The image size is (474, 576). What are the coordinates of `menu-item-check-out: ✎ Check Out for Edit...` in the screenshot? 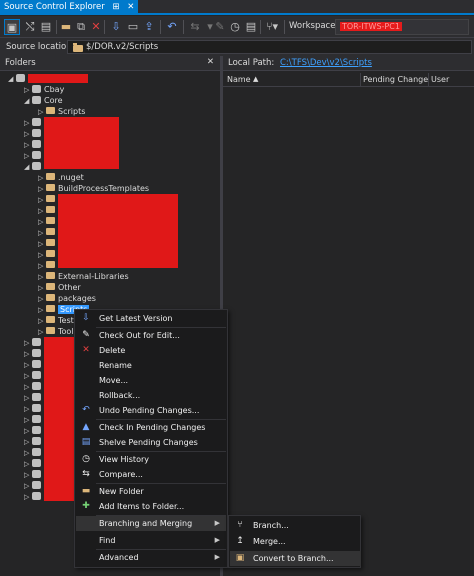 It's located at (151, 335).